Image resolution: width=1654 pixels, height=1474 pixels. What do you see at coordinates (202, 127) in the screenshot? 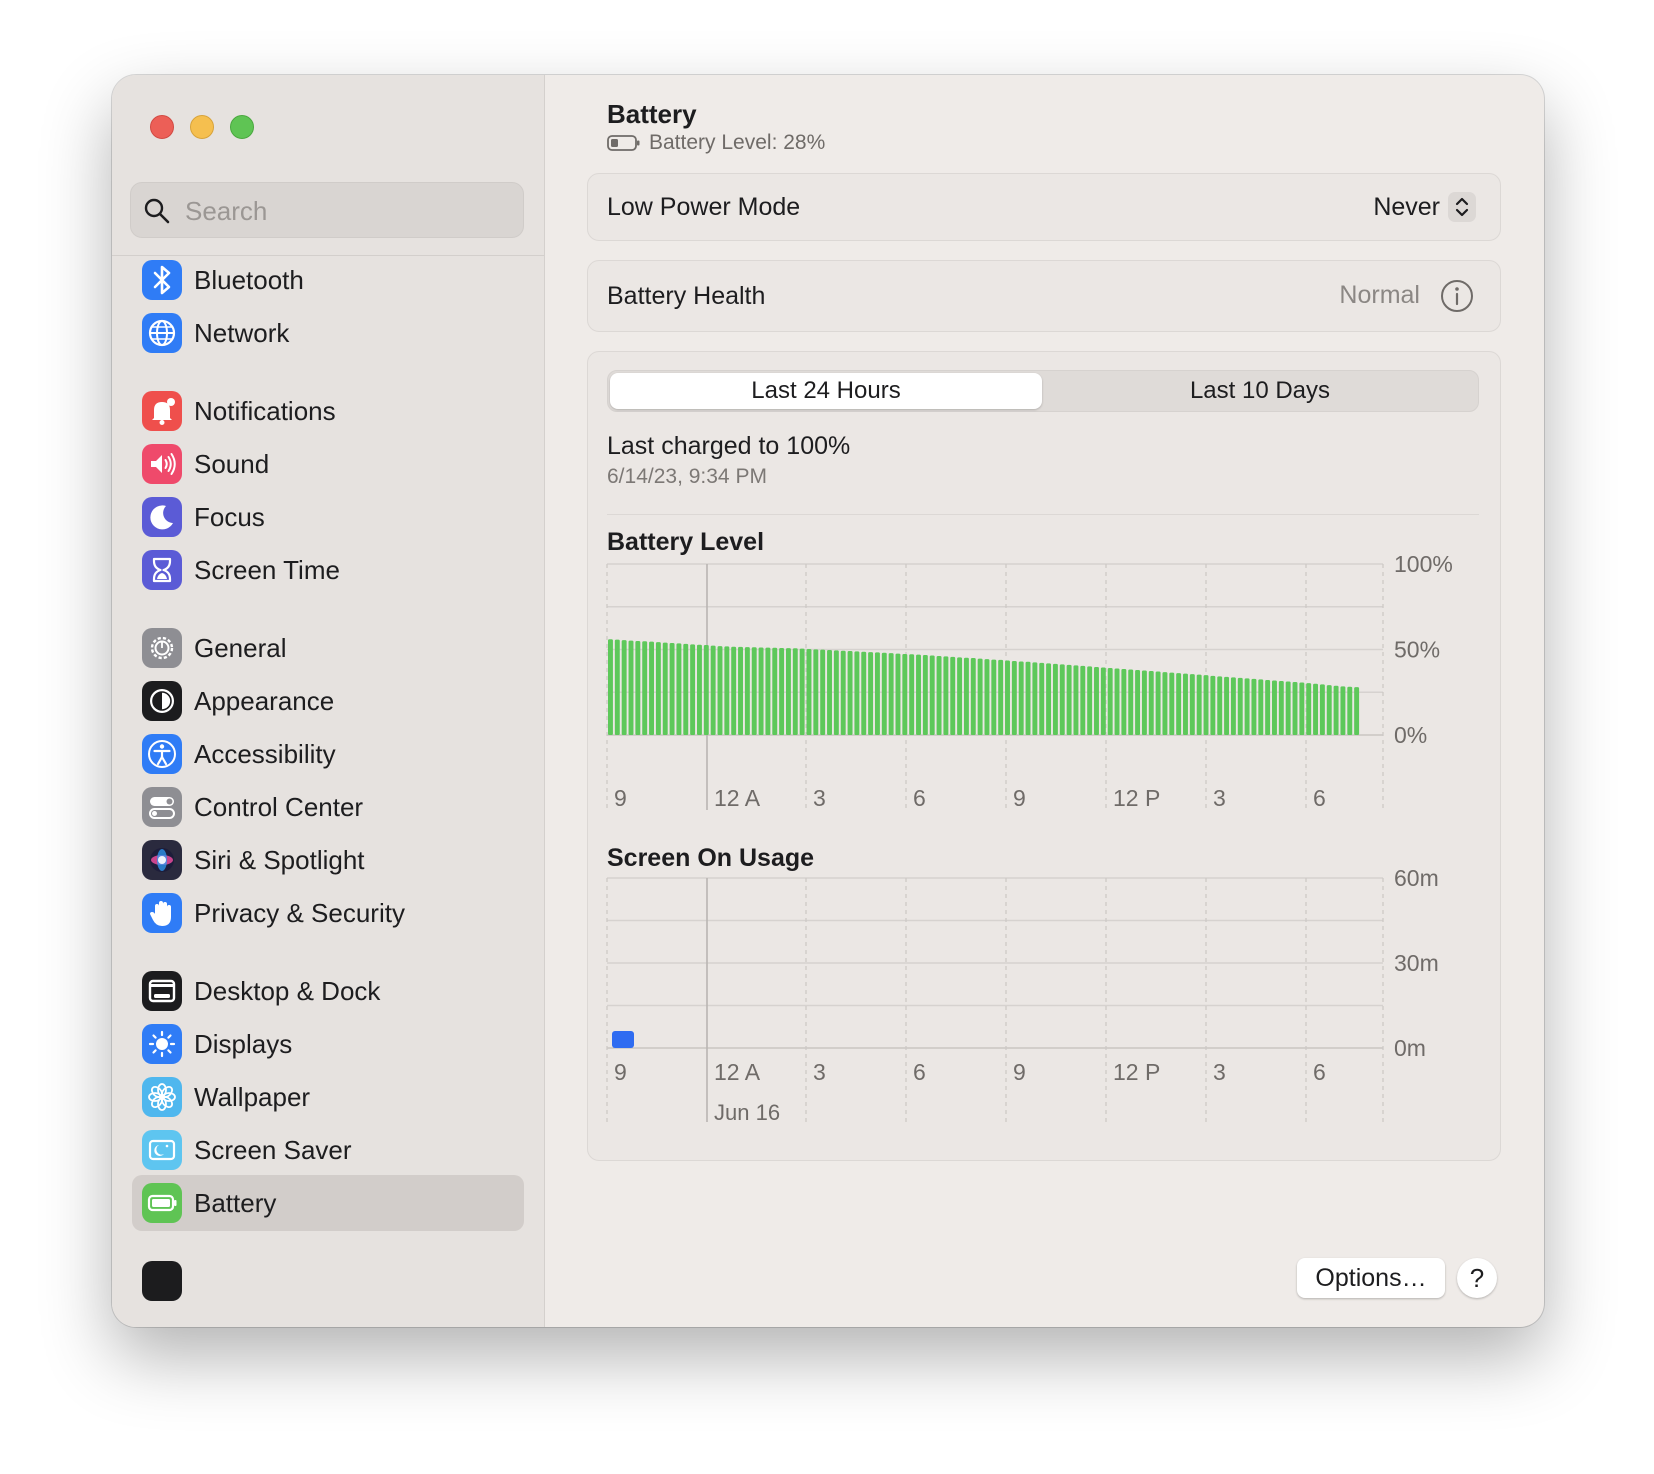
I see `minimize-button` at bounding box center [202, 127].